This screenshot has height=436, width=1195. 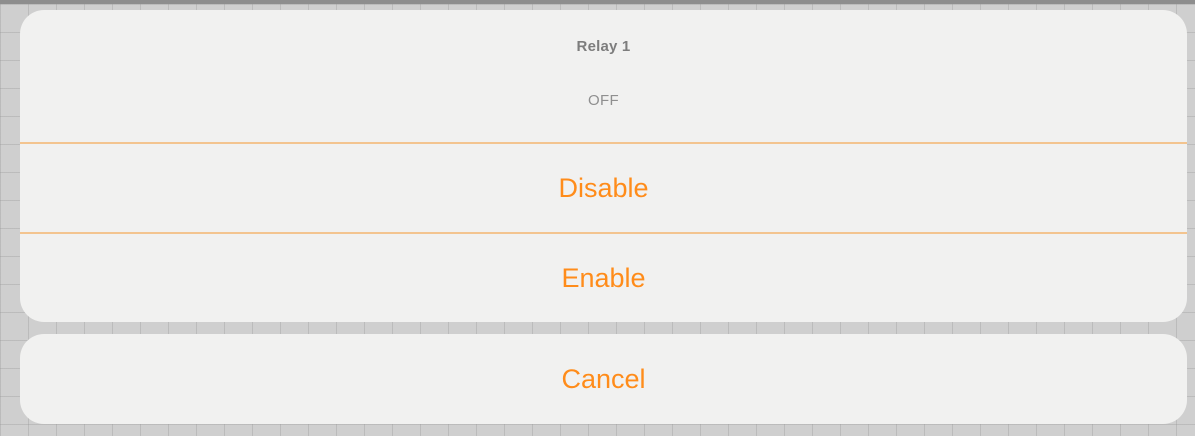 What do you see at coordinates (603, 100) in the screenshot?
I see `action-sheet-message: OFF` at bounding box center [603, 100].